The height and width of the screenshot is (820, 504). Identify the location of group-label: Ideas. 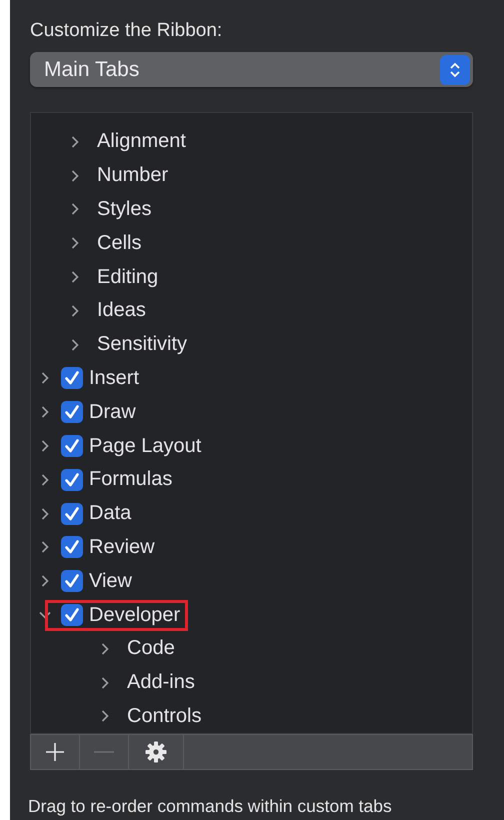
(121, 310).